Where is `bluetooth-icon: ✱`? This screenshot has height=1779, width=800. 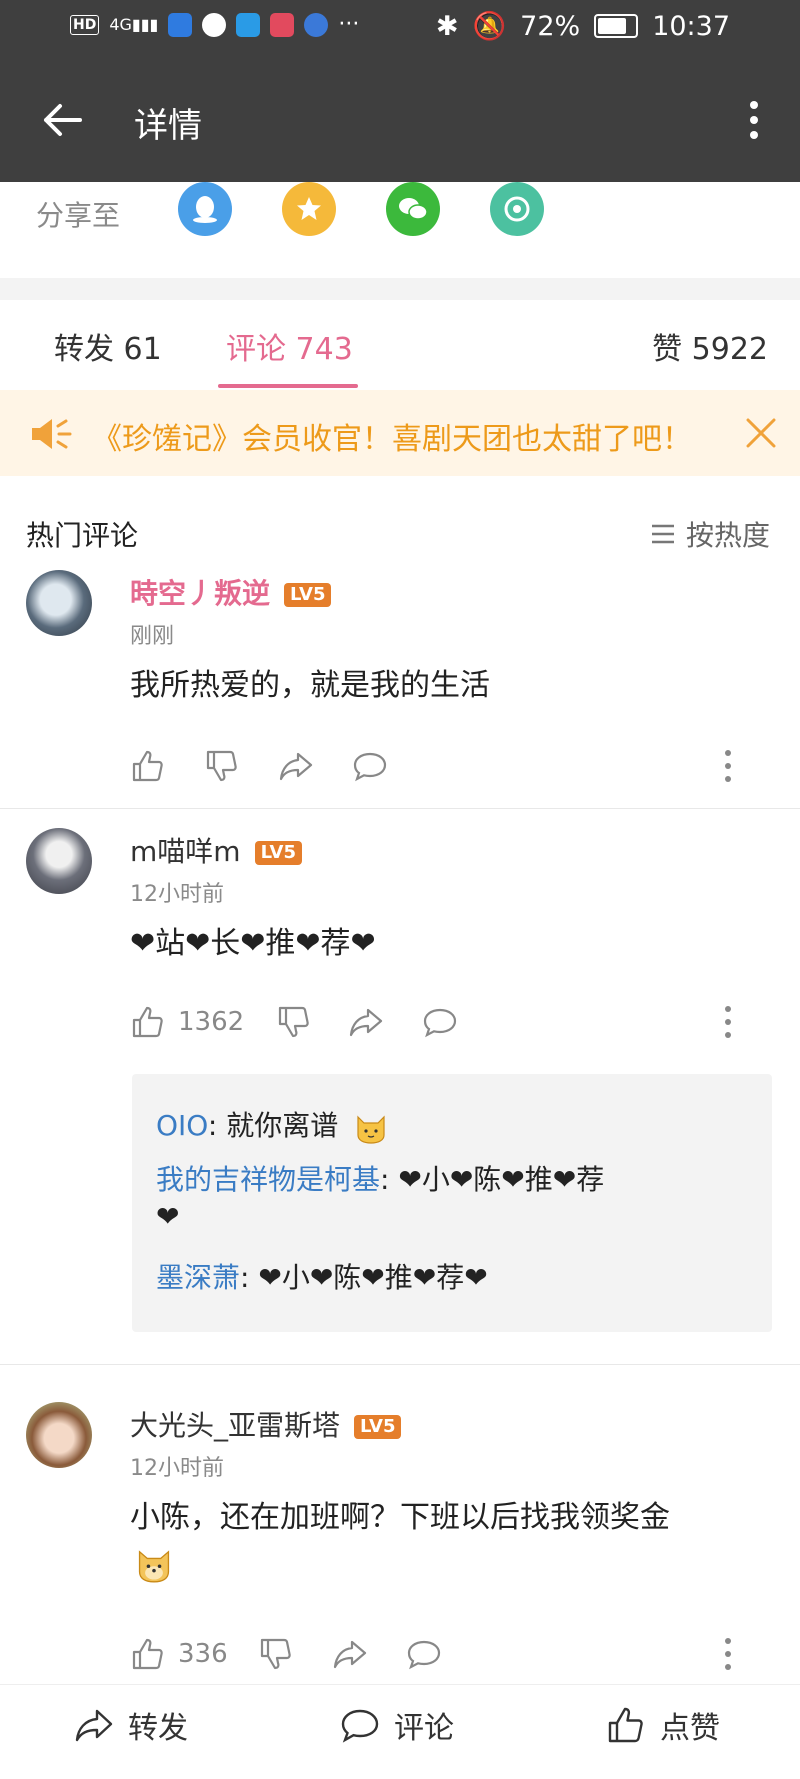
bluetooth-icon: ✱ is located at coordinates (447, 26).